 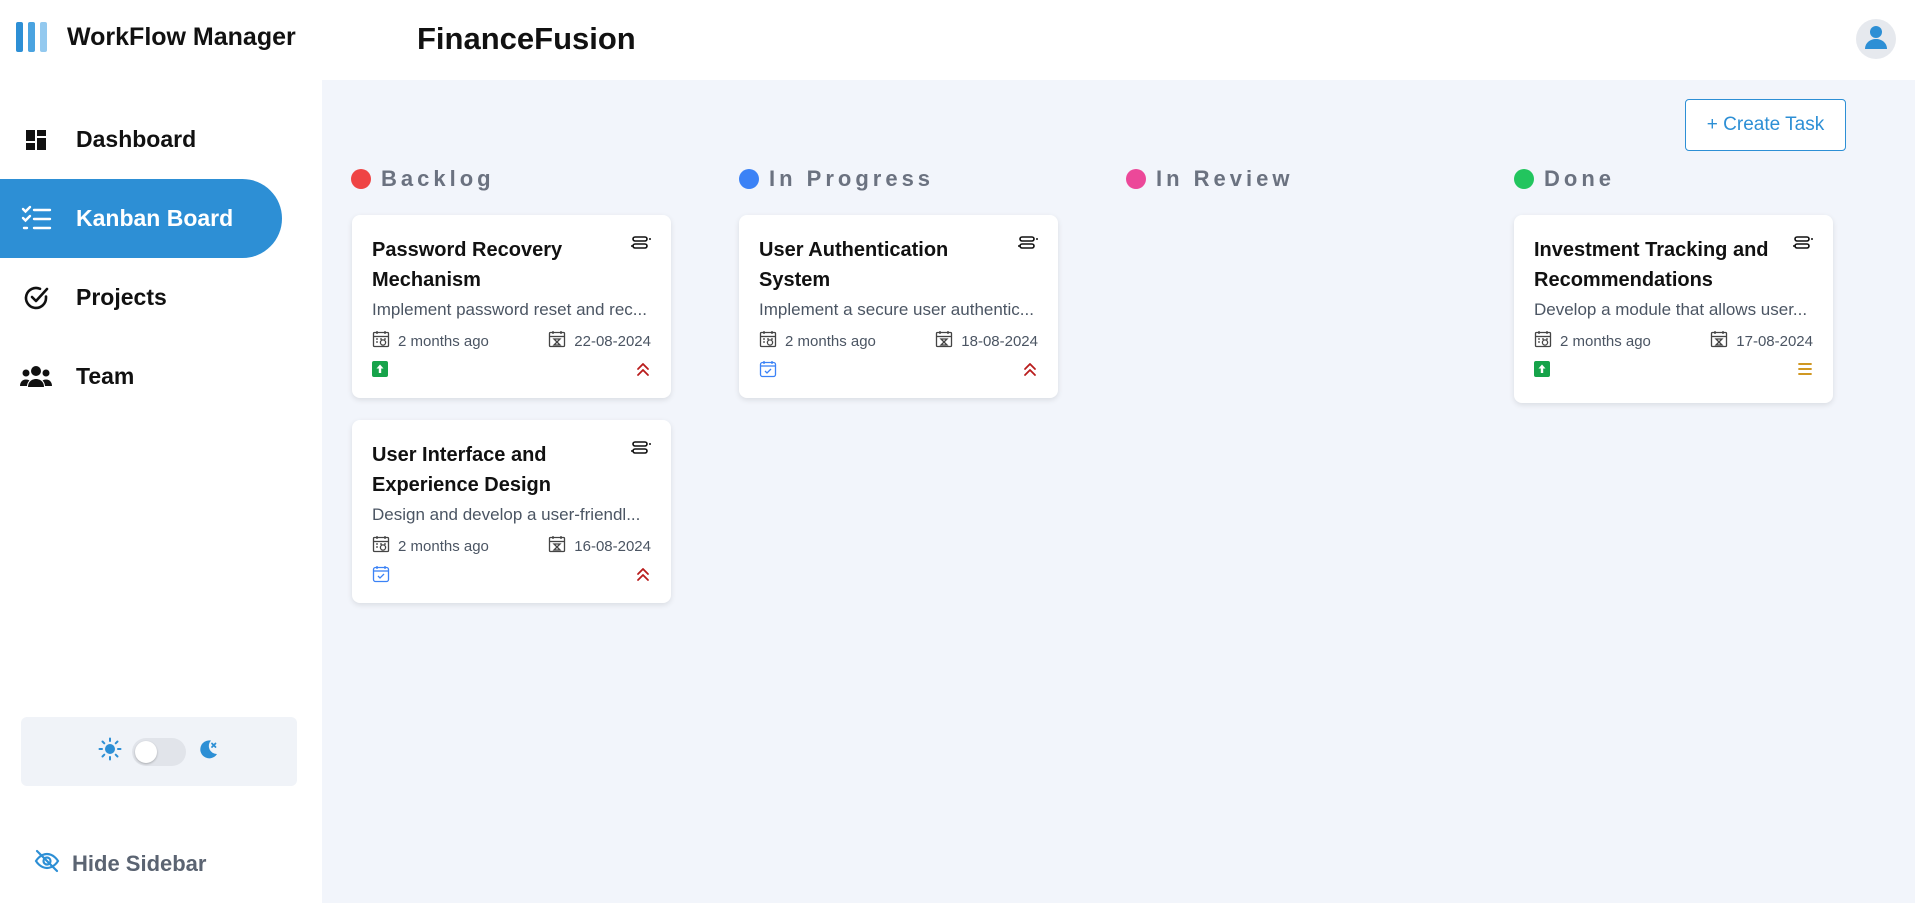 What do you see at coordinates (155, 218) in the screenshot?
I see `sidebar-item-label: Kanban Board` at bounding box center [155, 218].